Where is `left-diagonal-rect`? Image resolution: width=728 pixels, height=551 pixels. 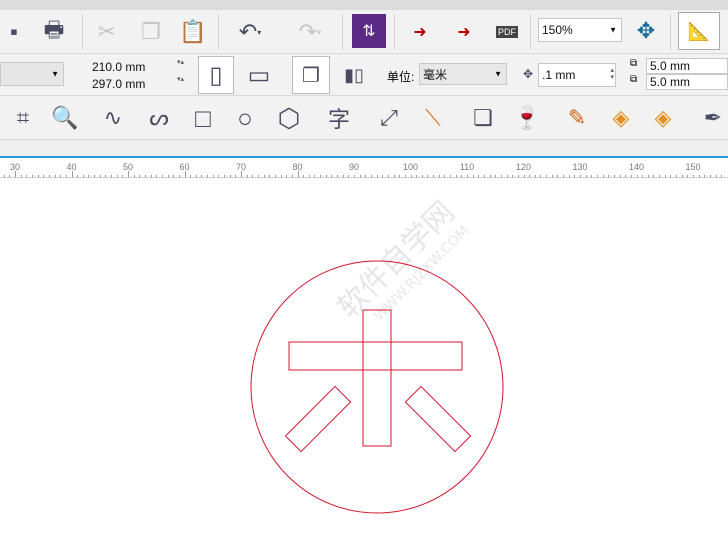
left-diagonal-rect is located at coordinates (318, 419).